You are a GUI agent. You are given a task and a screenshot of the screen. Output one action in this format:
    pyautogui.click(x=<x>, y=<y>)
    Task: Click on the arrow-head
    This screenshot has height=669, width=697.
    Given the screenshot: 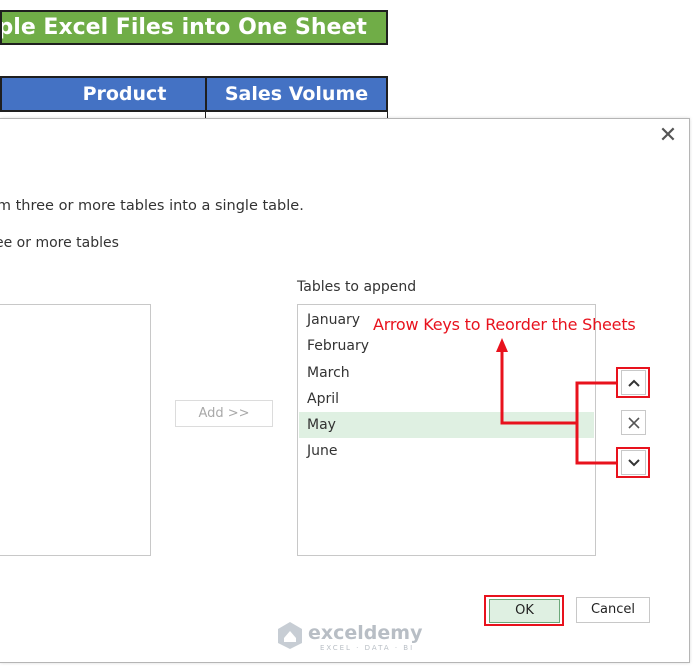 What is the action you would take?
    pyautogui.click(x=502, y=345)
    